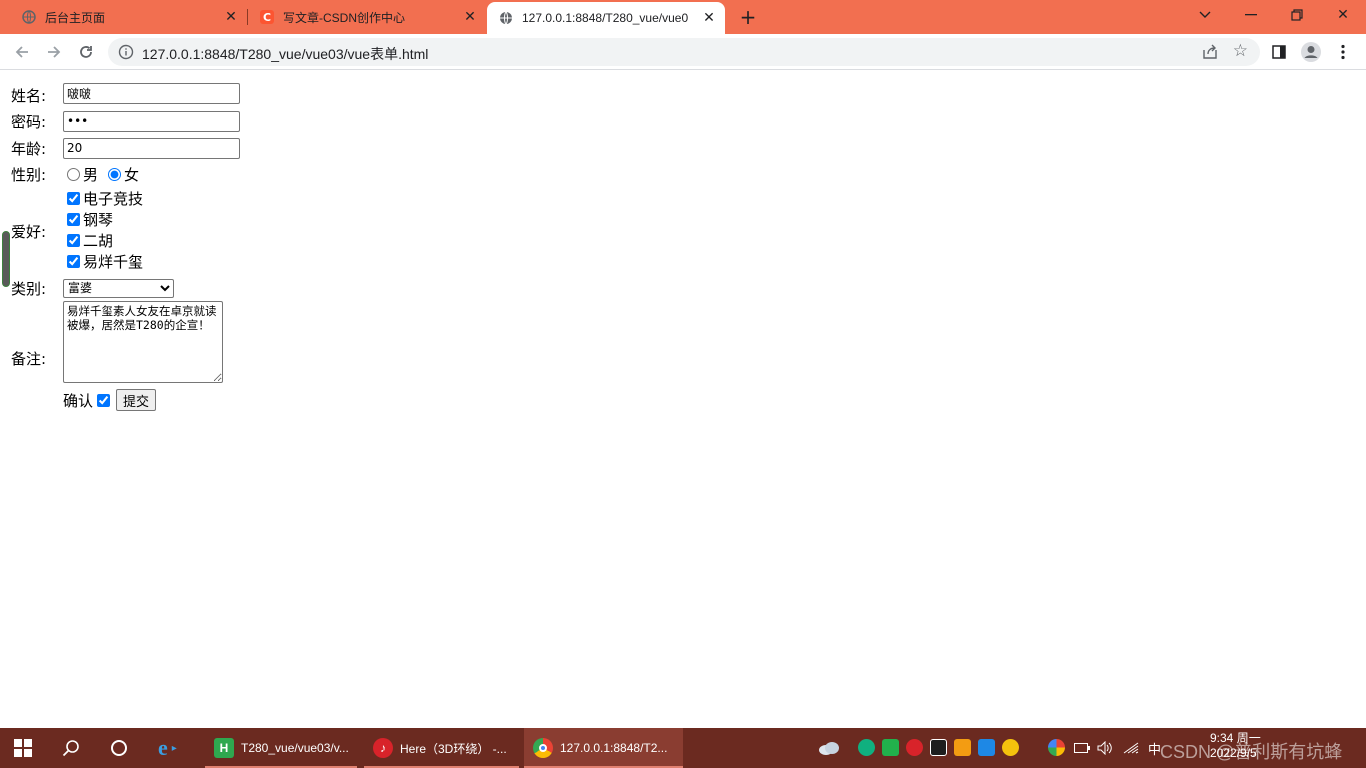 The image size is (1366, 768). I want to click on chevron-down-icon, so click(1205, 15).